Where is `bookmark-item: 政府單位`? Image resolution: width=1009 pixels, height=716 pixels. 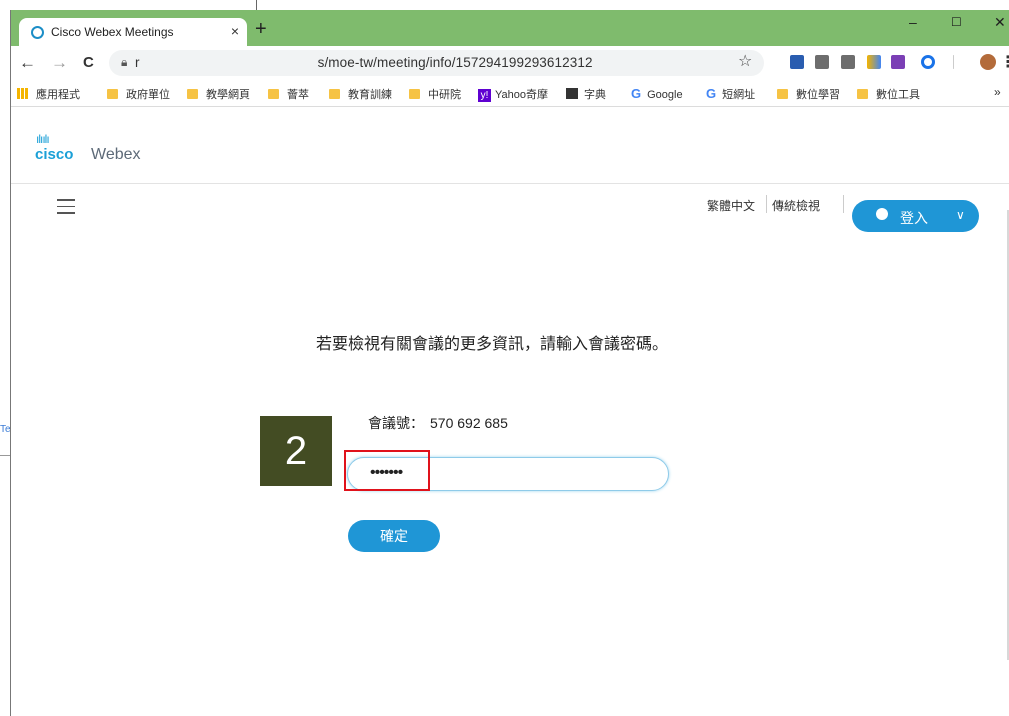
bookmark-item: 政府單位 is located at coordinates (138, 94).